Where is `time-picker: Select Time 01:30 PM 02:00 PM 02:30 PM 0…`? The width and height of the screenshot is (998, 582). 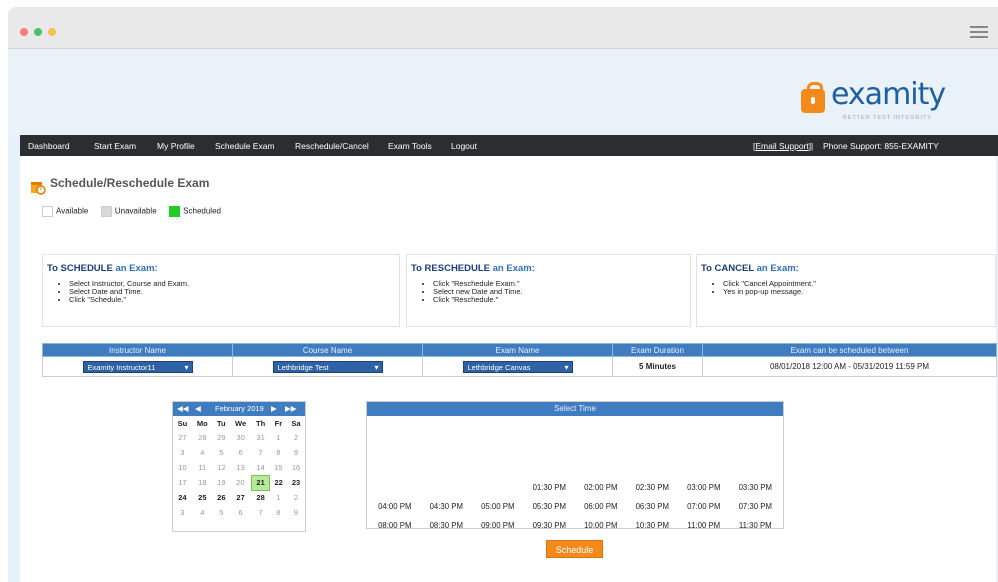
time-picker: Select Time 01:30 PM 02:00 PM 02:30 PM 0… is located at coordinates (575, 465).